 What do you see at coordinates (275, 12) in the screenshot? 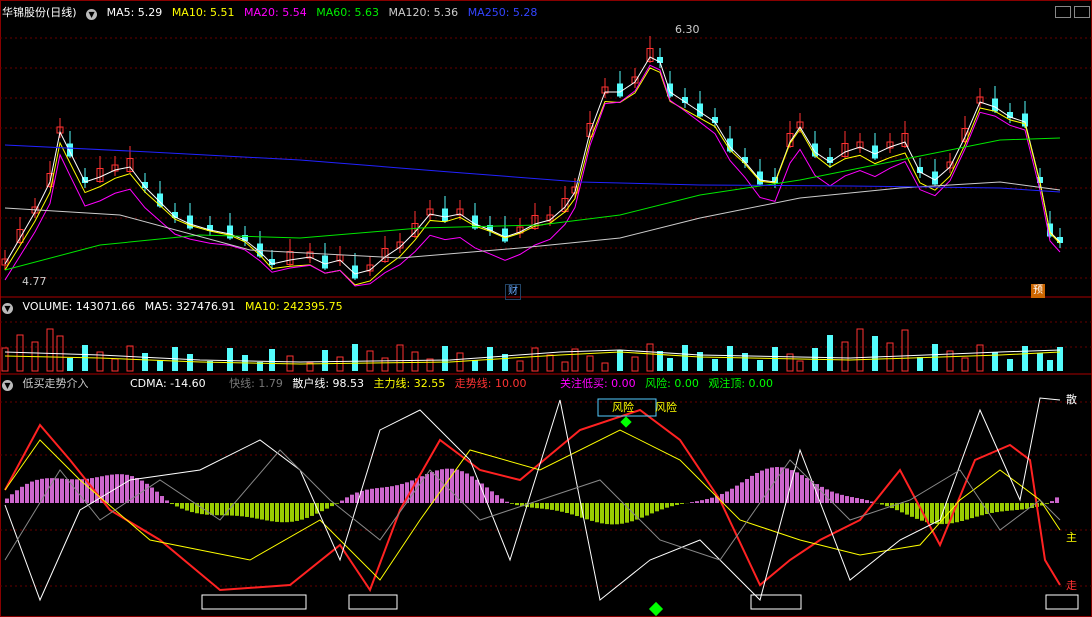
I see `ma20-value: MA20: 5.54` at bounding box center [275, 12].